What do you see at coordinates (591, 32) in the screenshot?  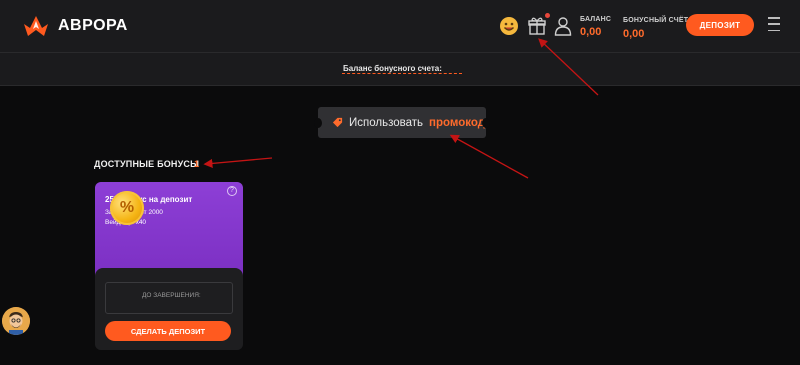 I see `balance-value: 0,00` at bounding box center [591, 32].